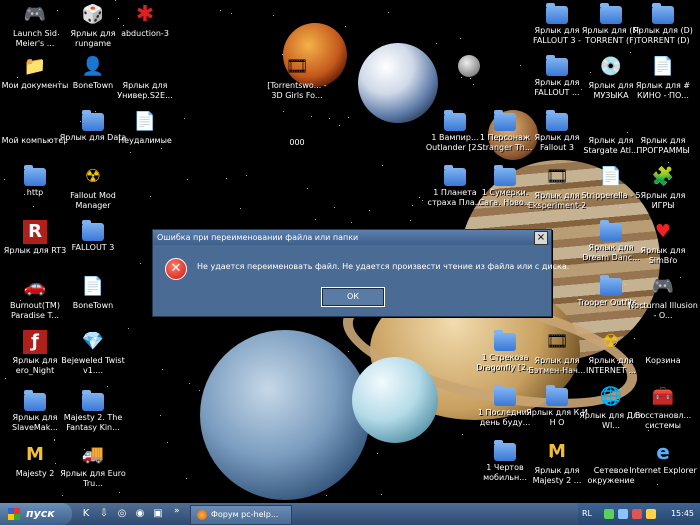 This screenshot has width=700, height=525. Describe the element at coordinates (93, 176) in the screenshot. I see `fallout-icon: ☢` at that location.